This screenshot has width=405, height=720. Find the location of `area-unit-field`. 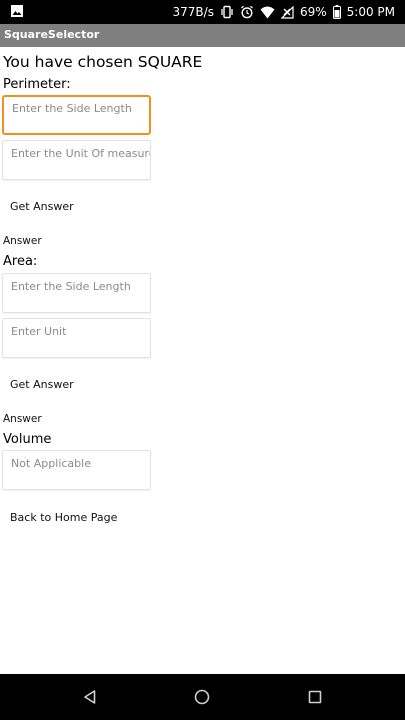

area-unit-field is located at coordinates (76, 338).